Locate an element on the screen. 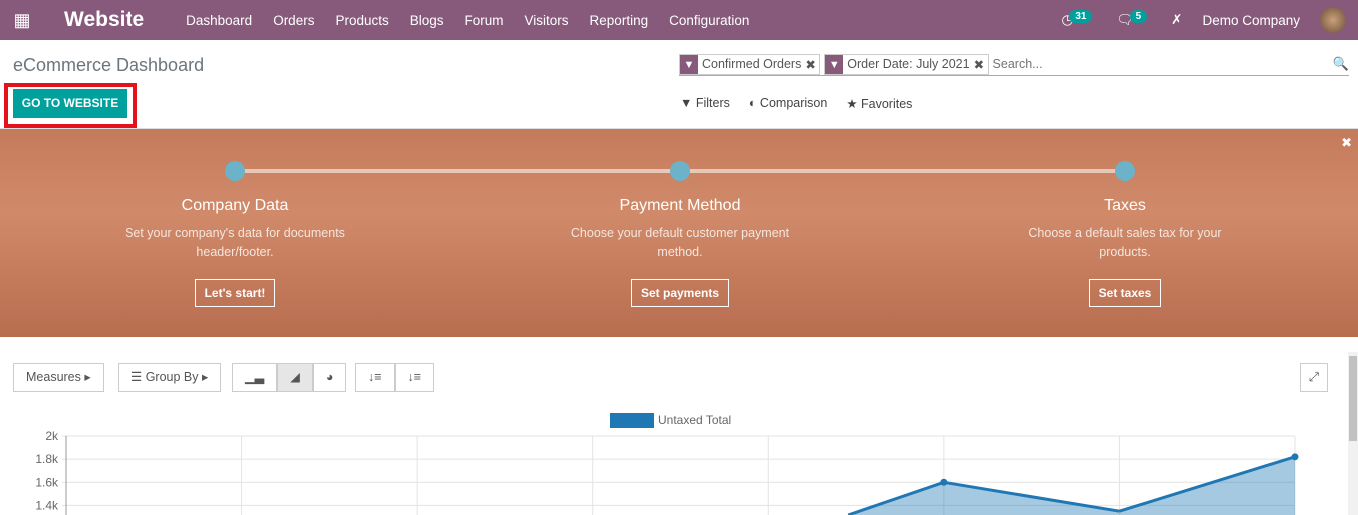 Image resolution: width=1358 pixels, height=515 pixels. area-chart-button: ◢ is located at coordinates (295, 377).